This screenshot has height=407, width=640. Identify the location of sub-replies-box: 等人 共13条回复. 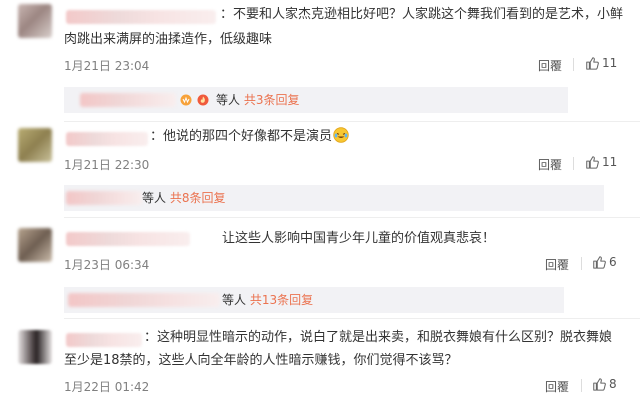
(314, 300).